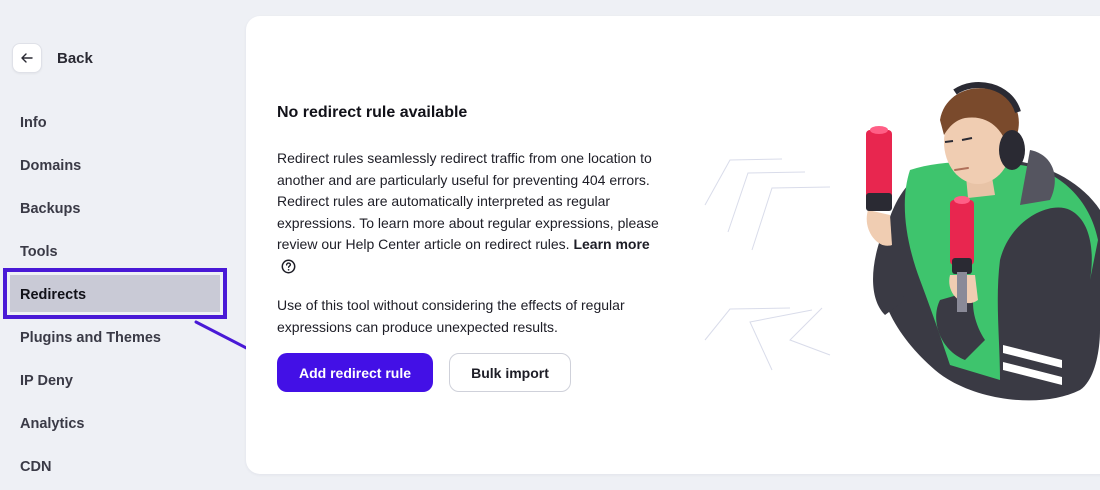 The image size is (1100, 490). I want to click on sidebar-item-info: Info, so click(122, 122).